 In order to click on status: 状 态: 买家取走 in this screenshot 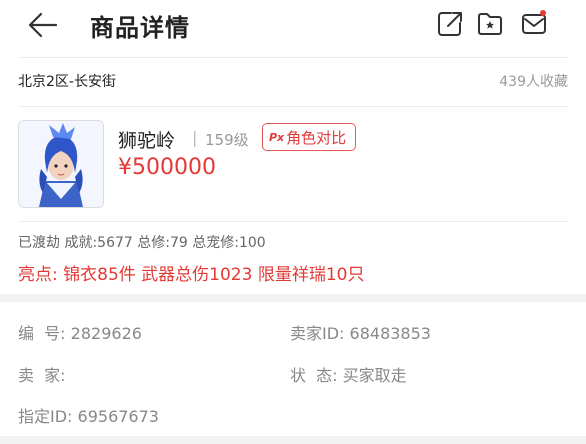, I will do `click(348, 374)`.